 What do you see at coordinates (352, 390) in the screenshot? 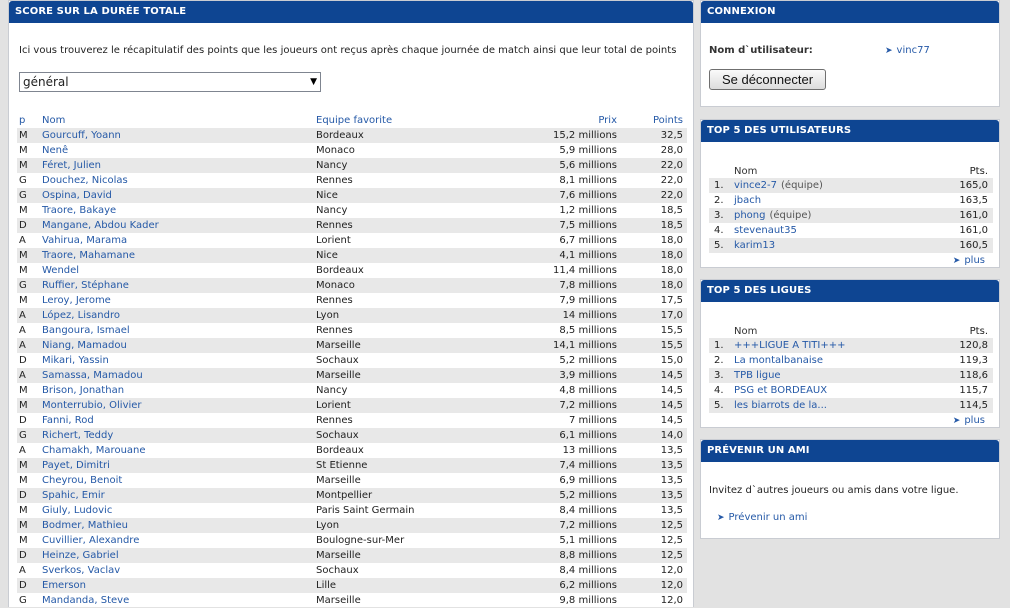
I see `table-row: M Brison, Jonathan Nancy 4,8 millions 14,5` at bounding box center [352, 390].